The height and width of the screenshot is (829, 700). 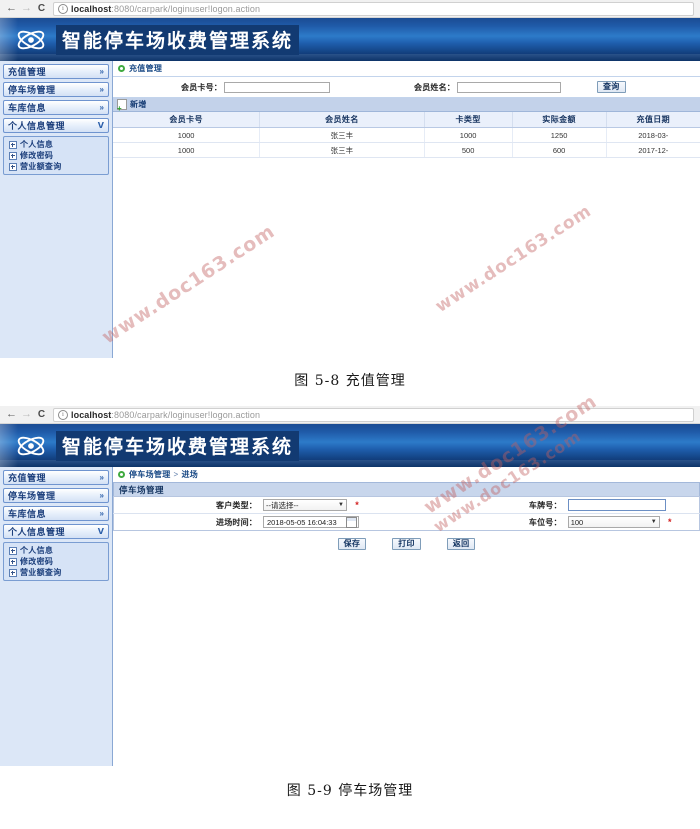 I want to click on form-row-type-plate: 客户类型： --请选择-- ▼ * 车牌号：, so click(x=406, y=505).